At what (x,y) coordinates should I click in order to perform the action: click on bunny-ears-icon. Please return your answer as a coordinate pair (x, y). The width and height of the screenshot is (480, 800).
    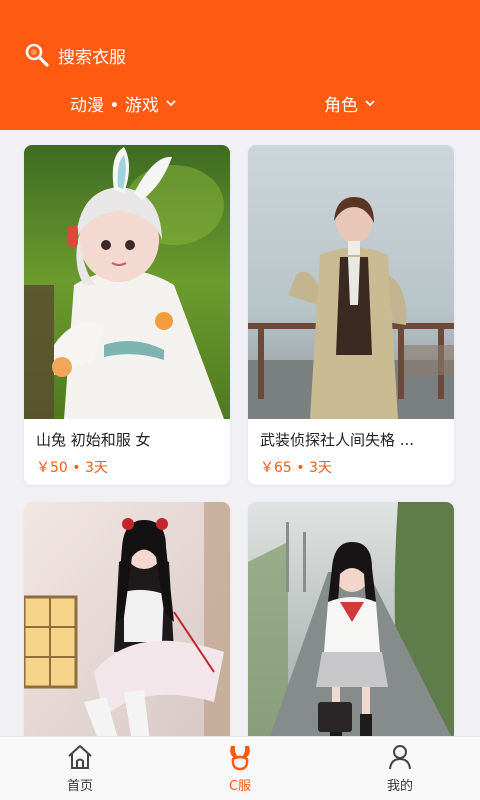
    Looking at the image, I should click on (240, 758).